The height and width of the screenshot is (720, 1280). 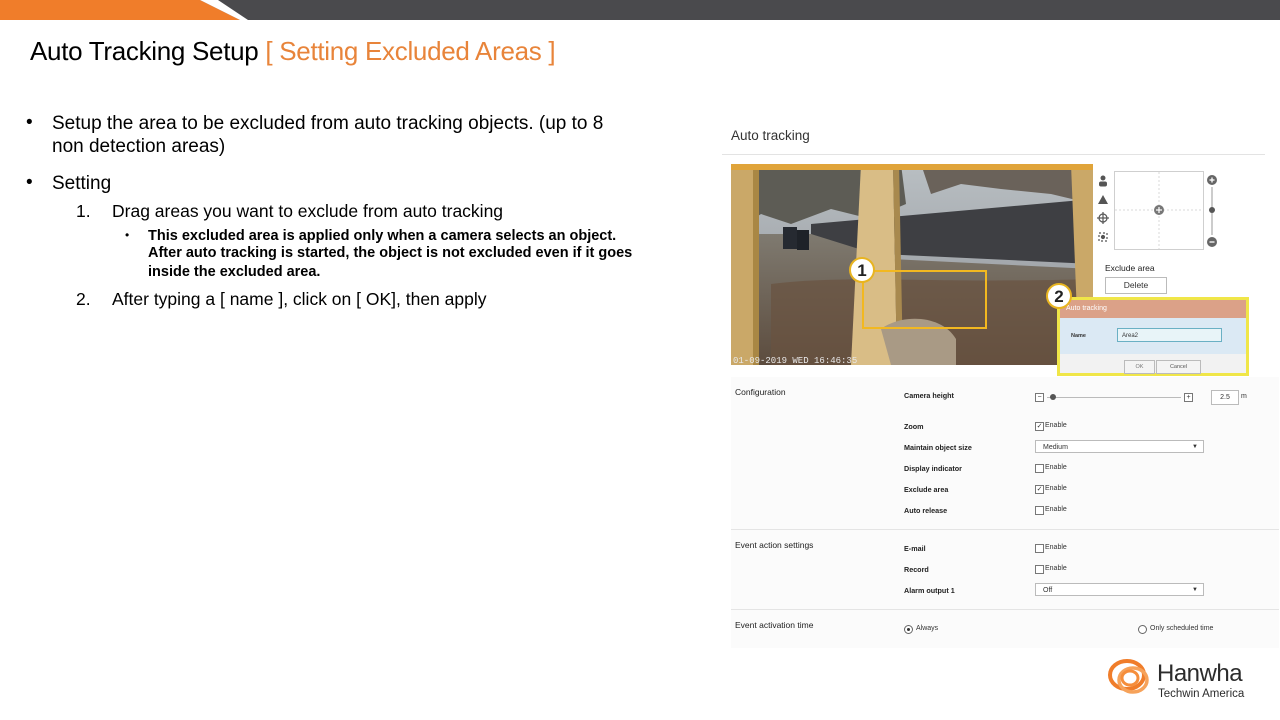 I want to click on exclude-area-enable-label: Enable, so click(x=1056, y=488).